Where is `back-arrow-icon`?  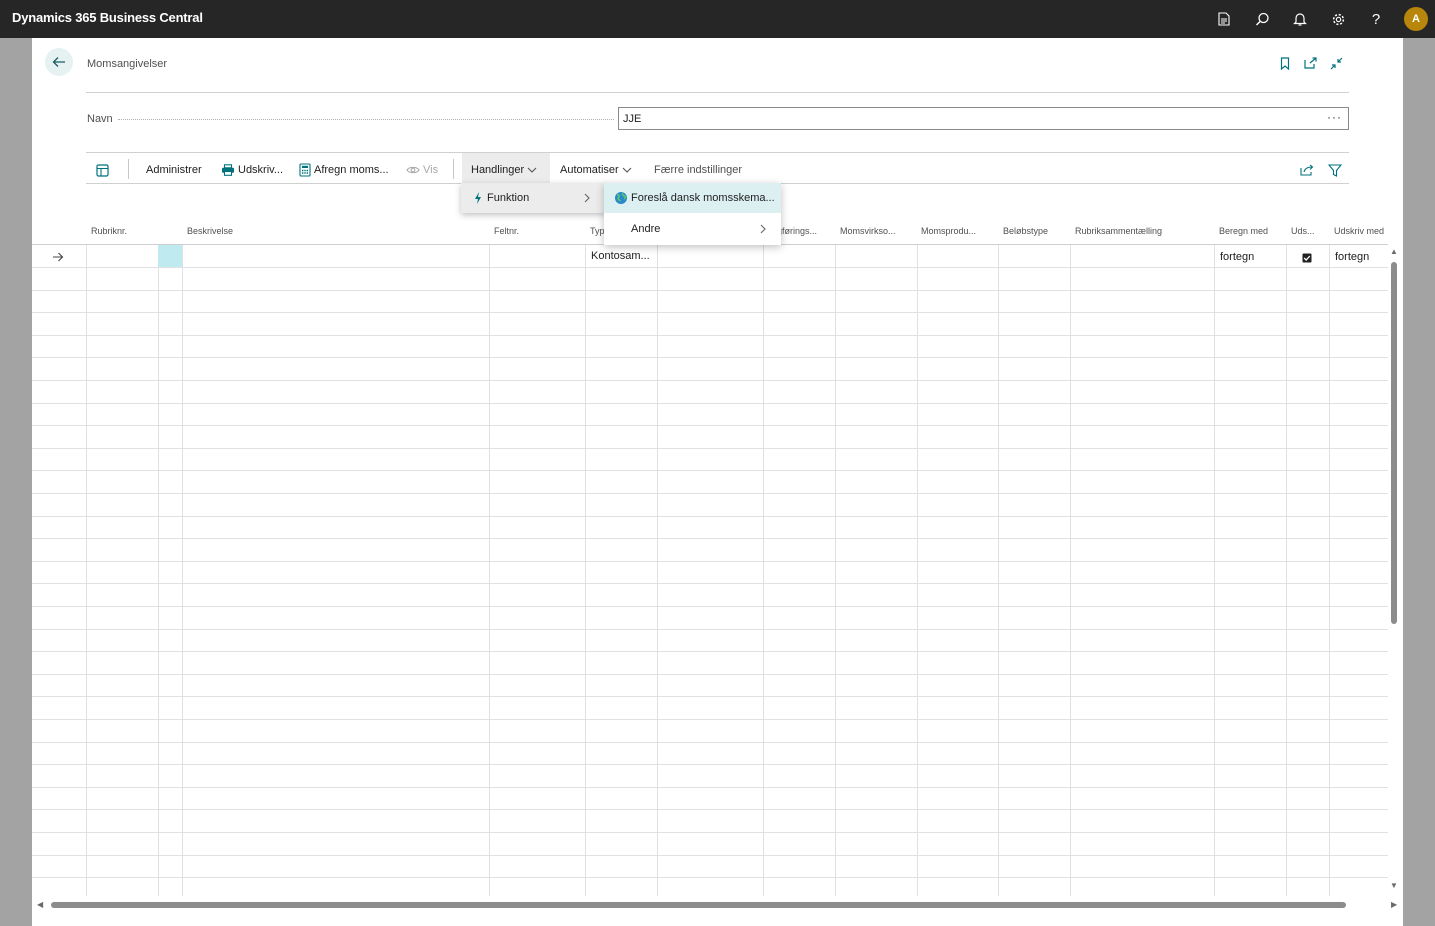
back-arrow-icon is located at coordinates (58, 62).